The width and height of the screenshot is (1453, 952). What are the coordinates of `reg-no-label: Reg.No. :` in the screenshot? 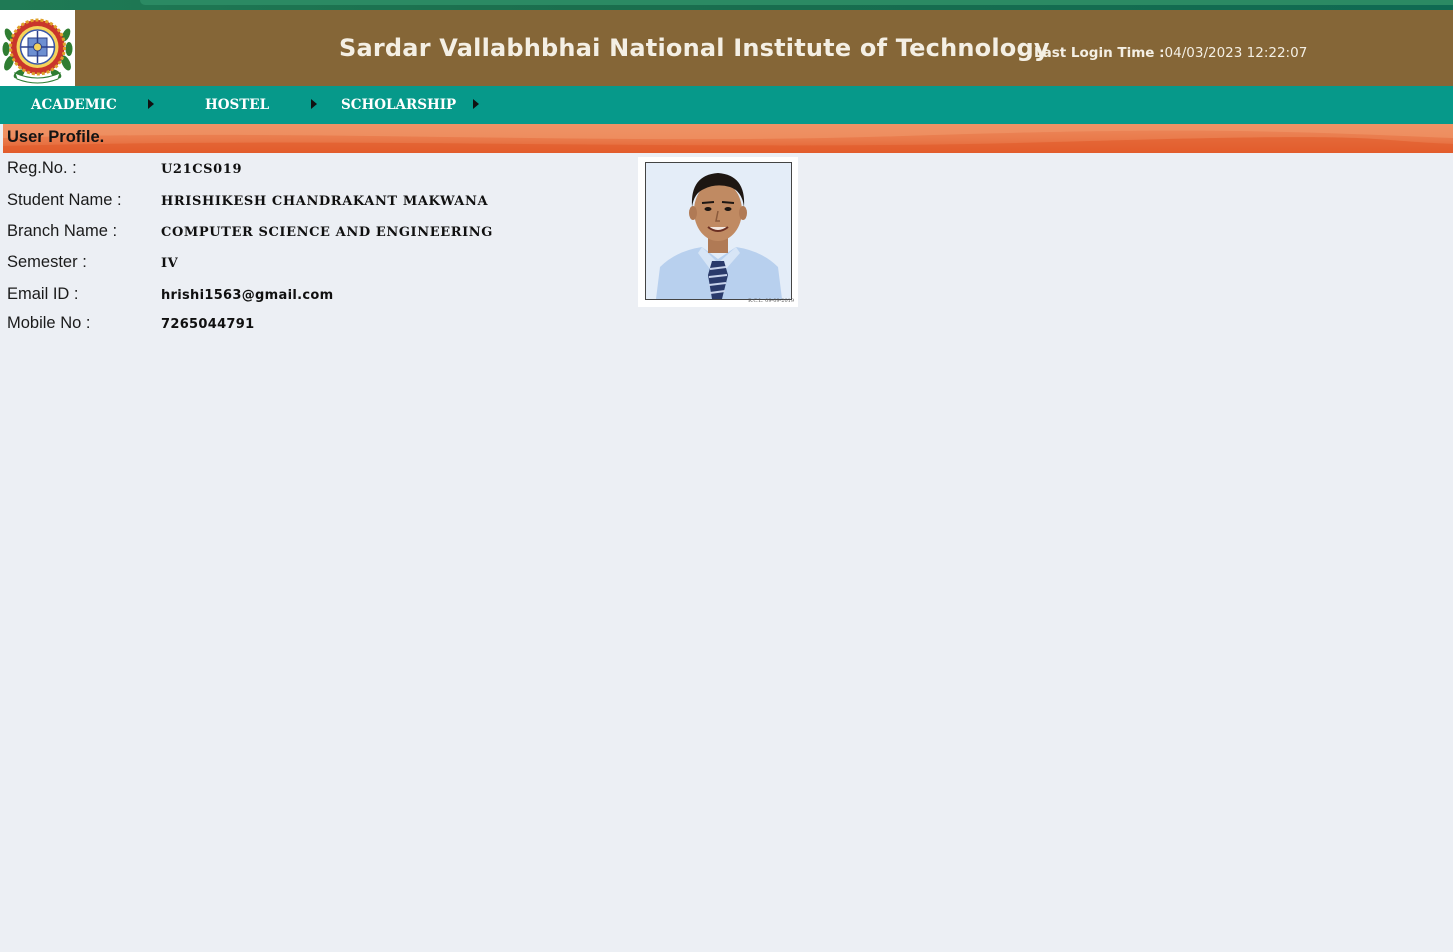 It's located at (42, 168).